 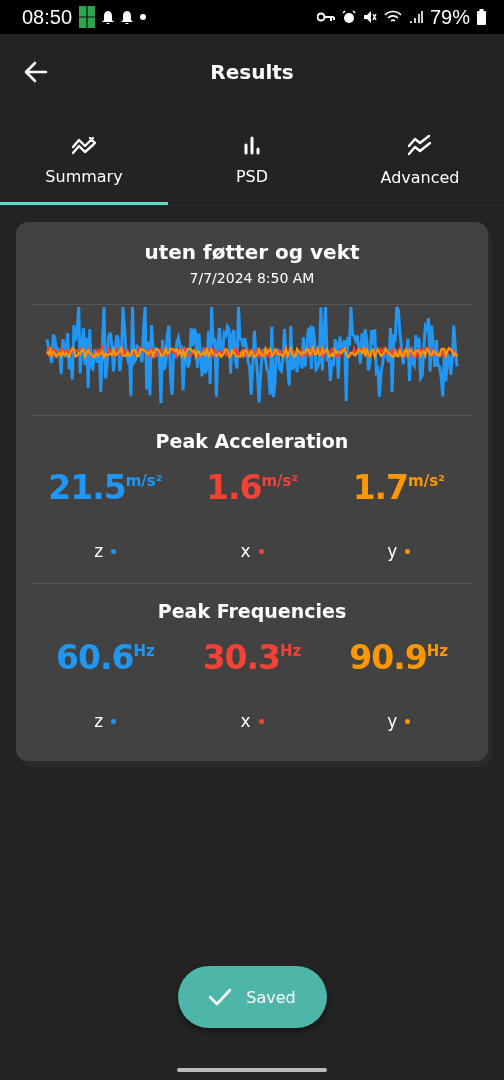 What do you see at coordinates (87, 17) in the screenshot?
I see `app-icon` at bounding box center [87, 17].